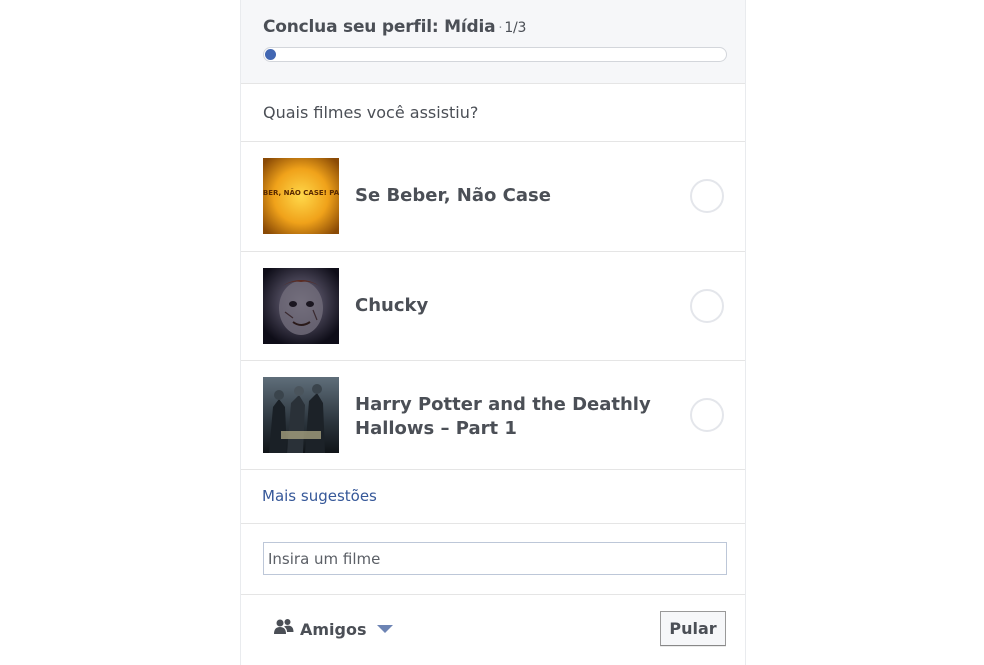  I want to click on card-header: Conclua seu perfil: Mídia · 1/3, so click(493, 42).